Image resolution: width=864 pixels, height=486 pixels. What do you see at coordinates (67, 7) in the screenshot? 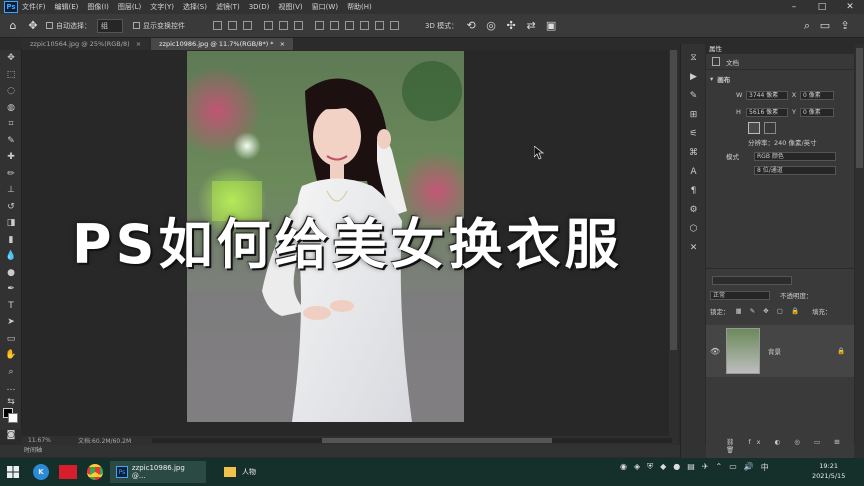
I see `menu-edit: 编辑(E)` at bounding box center [67, 7].